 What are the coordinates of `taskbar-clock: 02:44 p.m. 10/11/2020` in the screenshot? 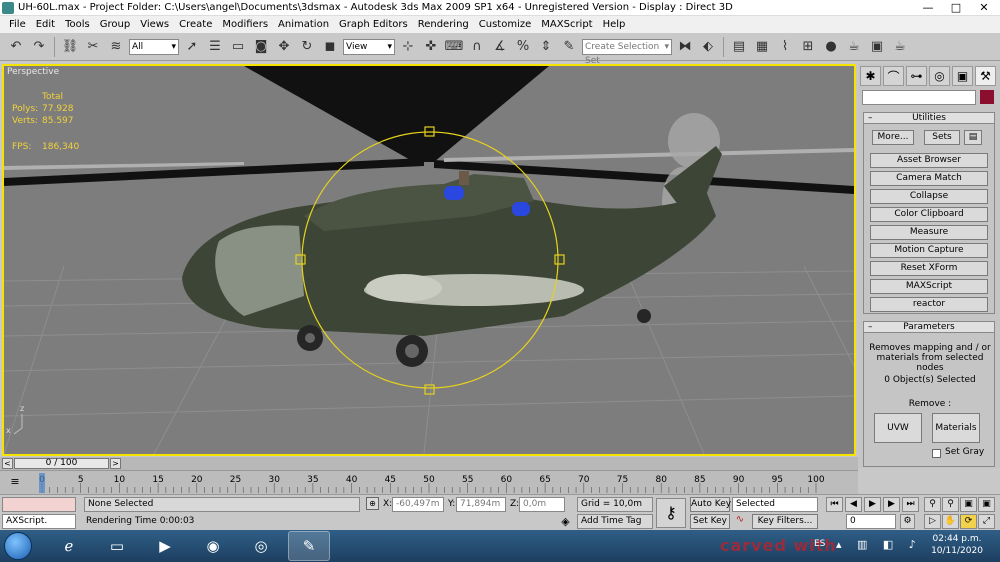 It's located at (957, 545).